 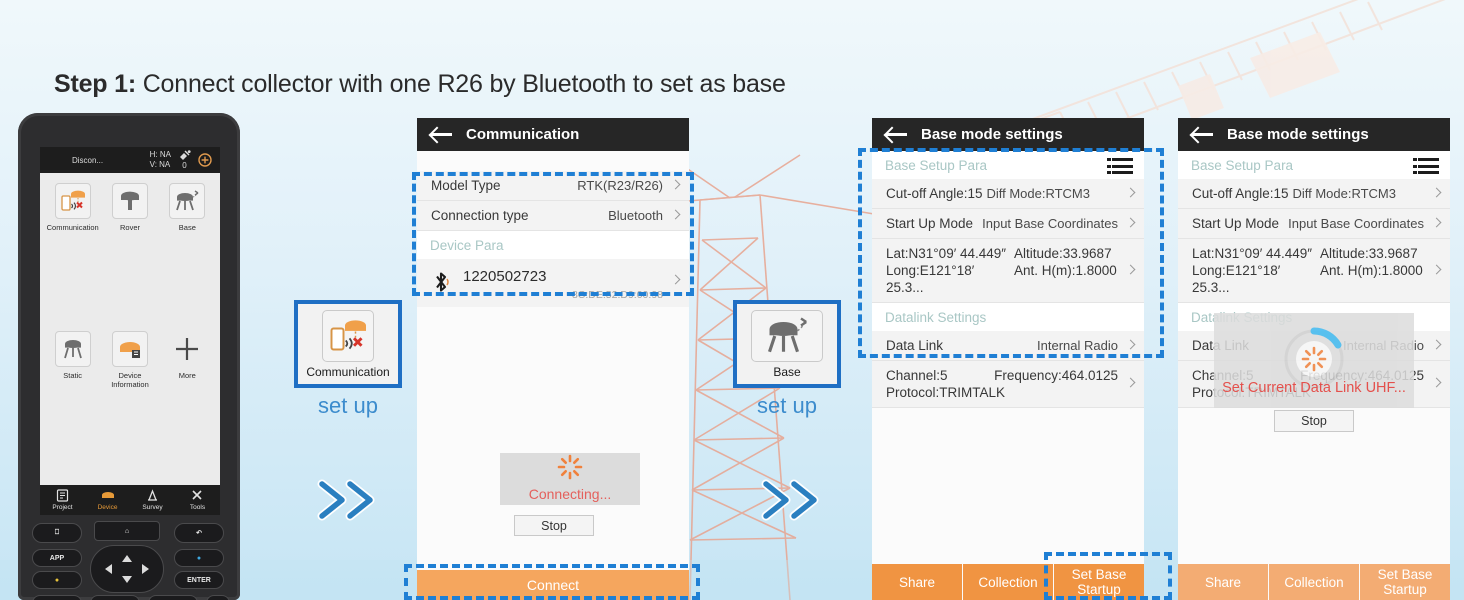 I want to click on device-tab-label: Project, so click(x=62, y=507).